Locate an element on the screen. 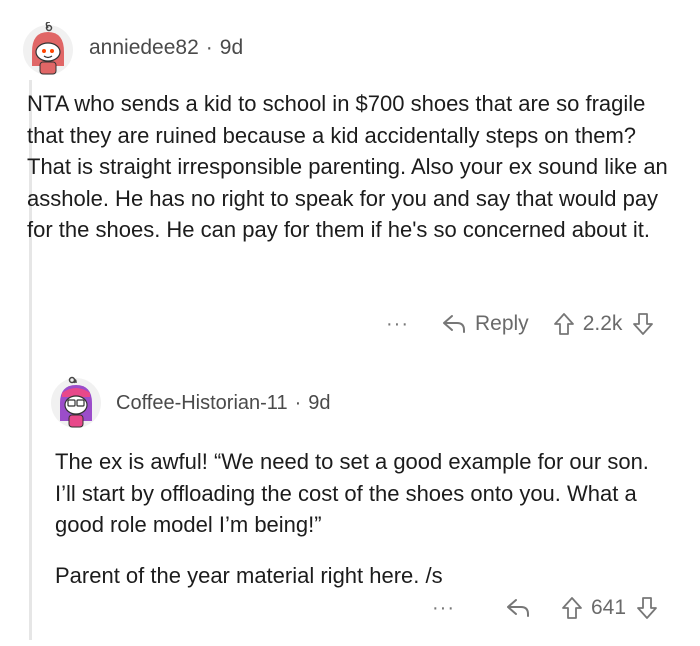 The height and width of the screenshot is (646, 700). reply-button is located at coordinates (518, 608).